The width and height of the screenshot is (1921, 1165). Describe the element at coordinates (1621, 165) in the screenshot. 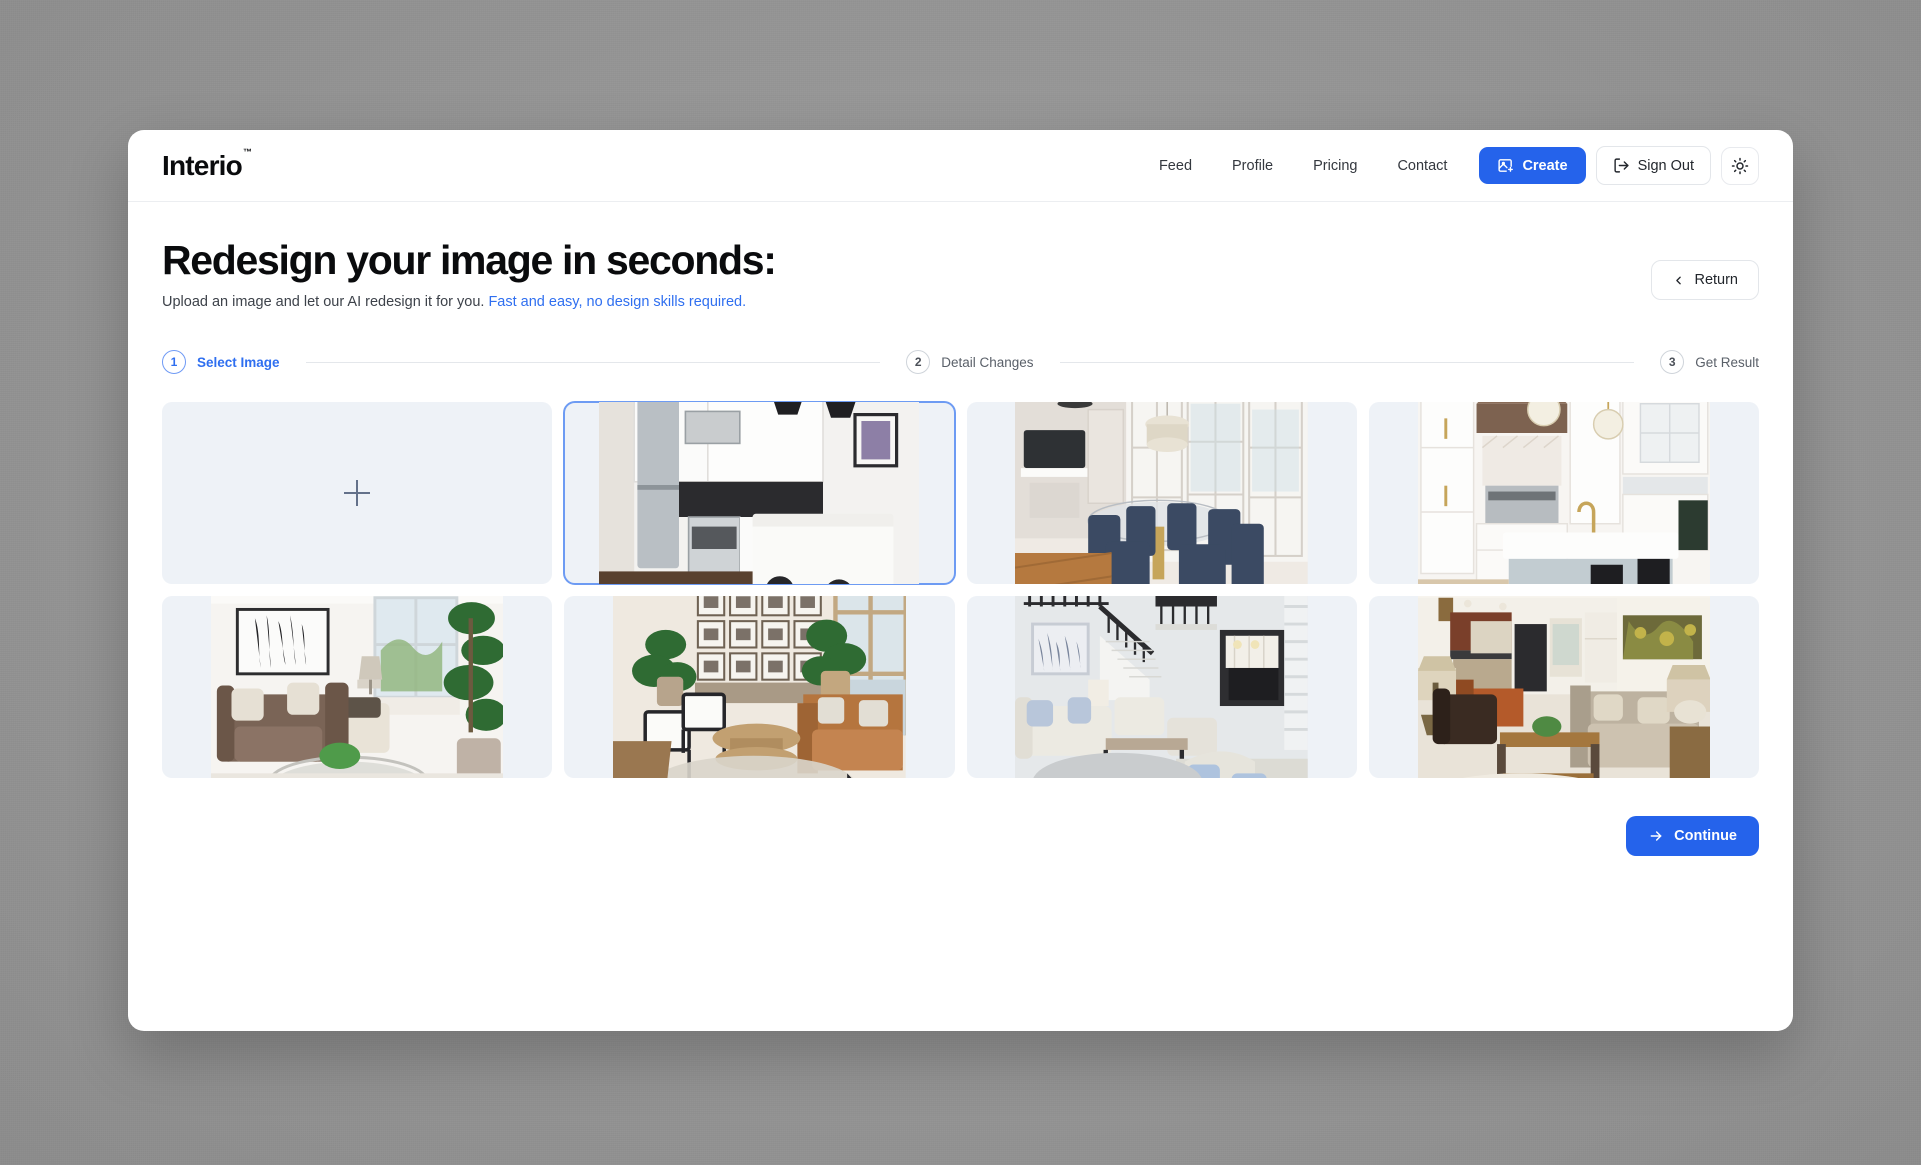

I see `logout-icon` at that location.